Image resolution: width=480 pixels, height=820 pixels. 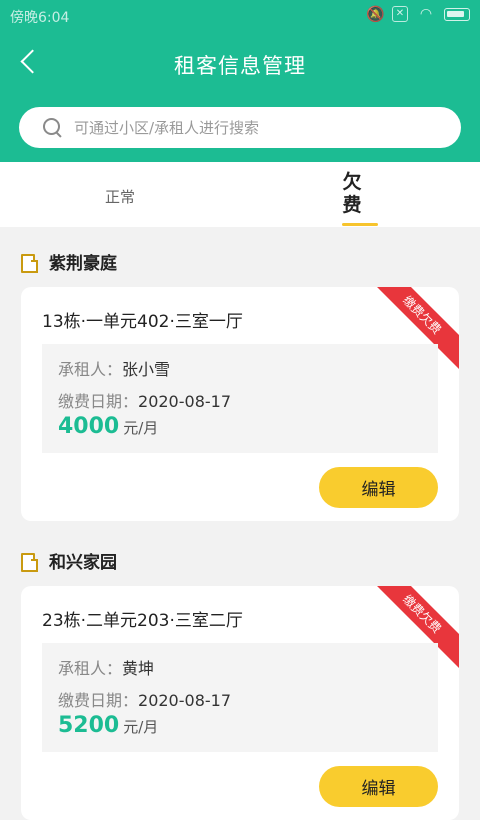 I want to click on tenant-name: 黄坤, so click(x=138, y=668).